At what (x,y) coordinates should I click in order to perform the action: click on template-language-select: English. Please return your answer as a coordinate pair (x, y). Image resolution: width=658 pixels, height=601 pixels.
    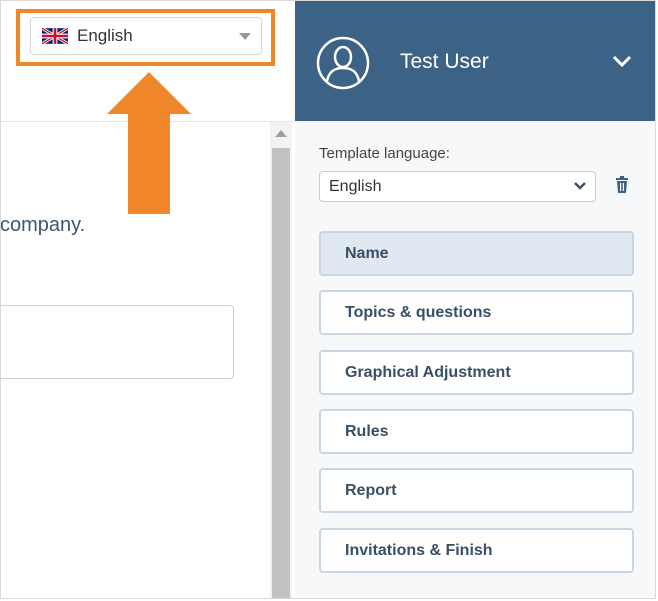
    Looking at the image, I should click on (457, 186).